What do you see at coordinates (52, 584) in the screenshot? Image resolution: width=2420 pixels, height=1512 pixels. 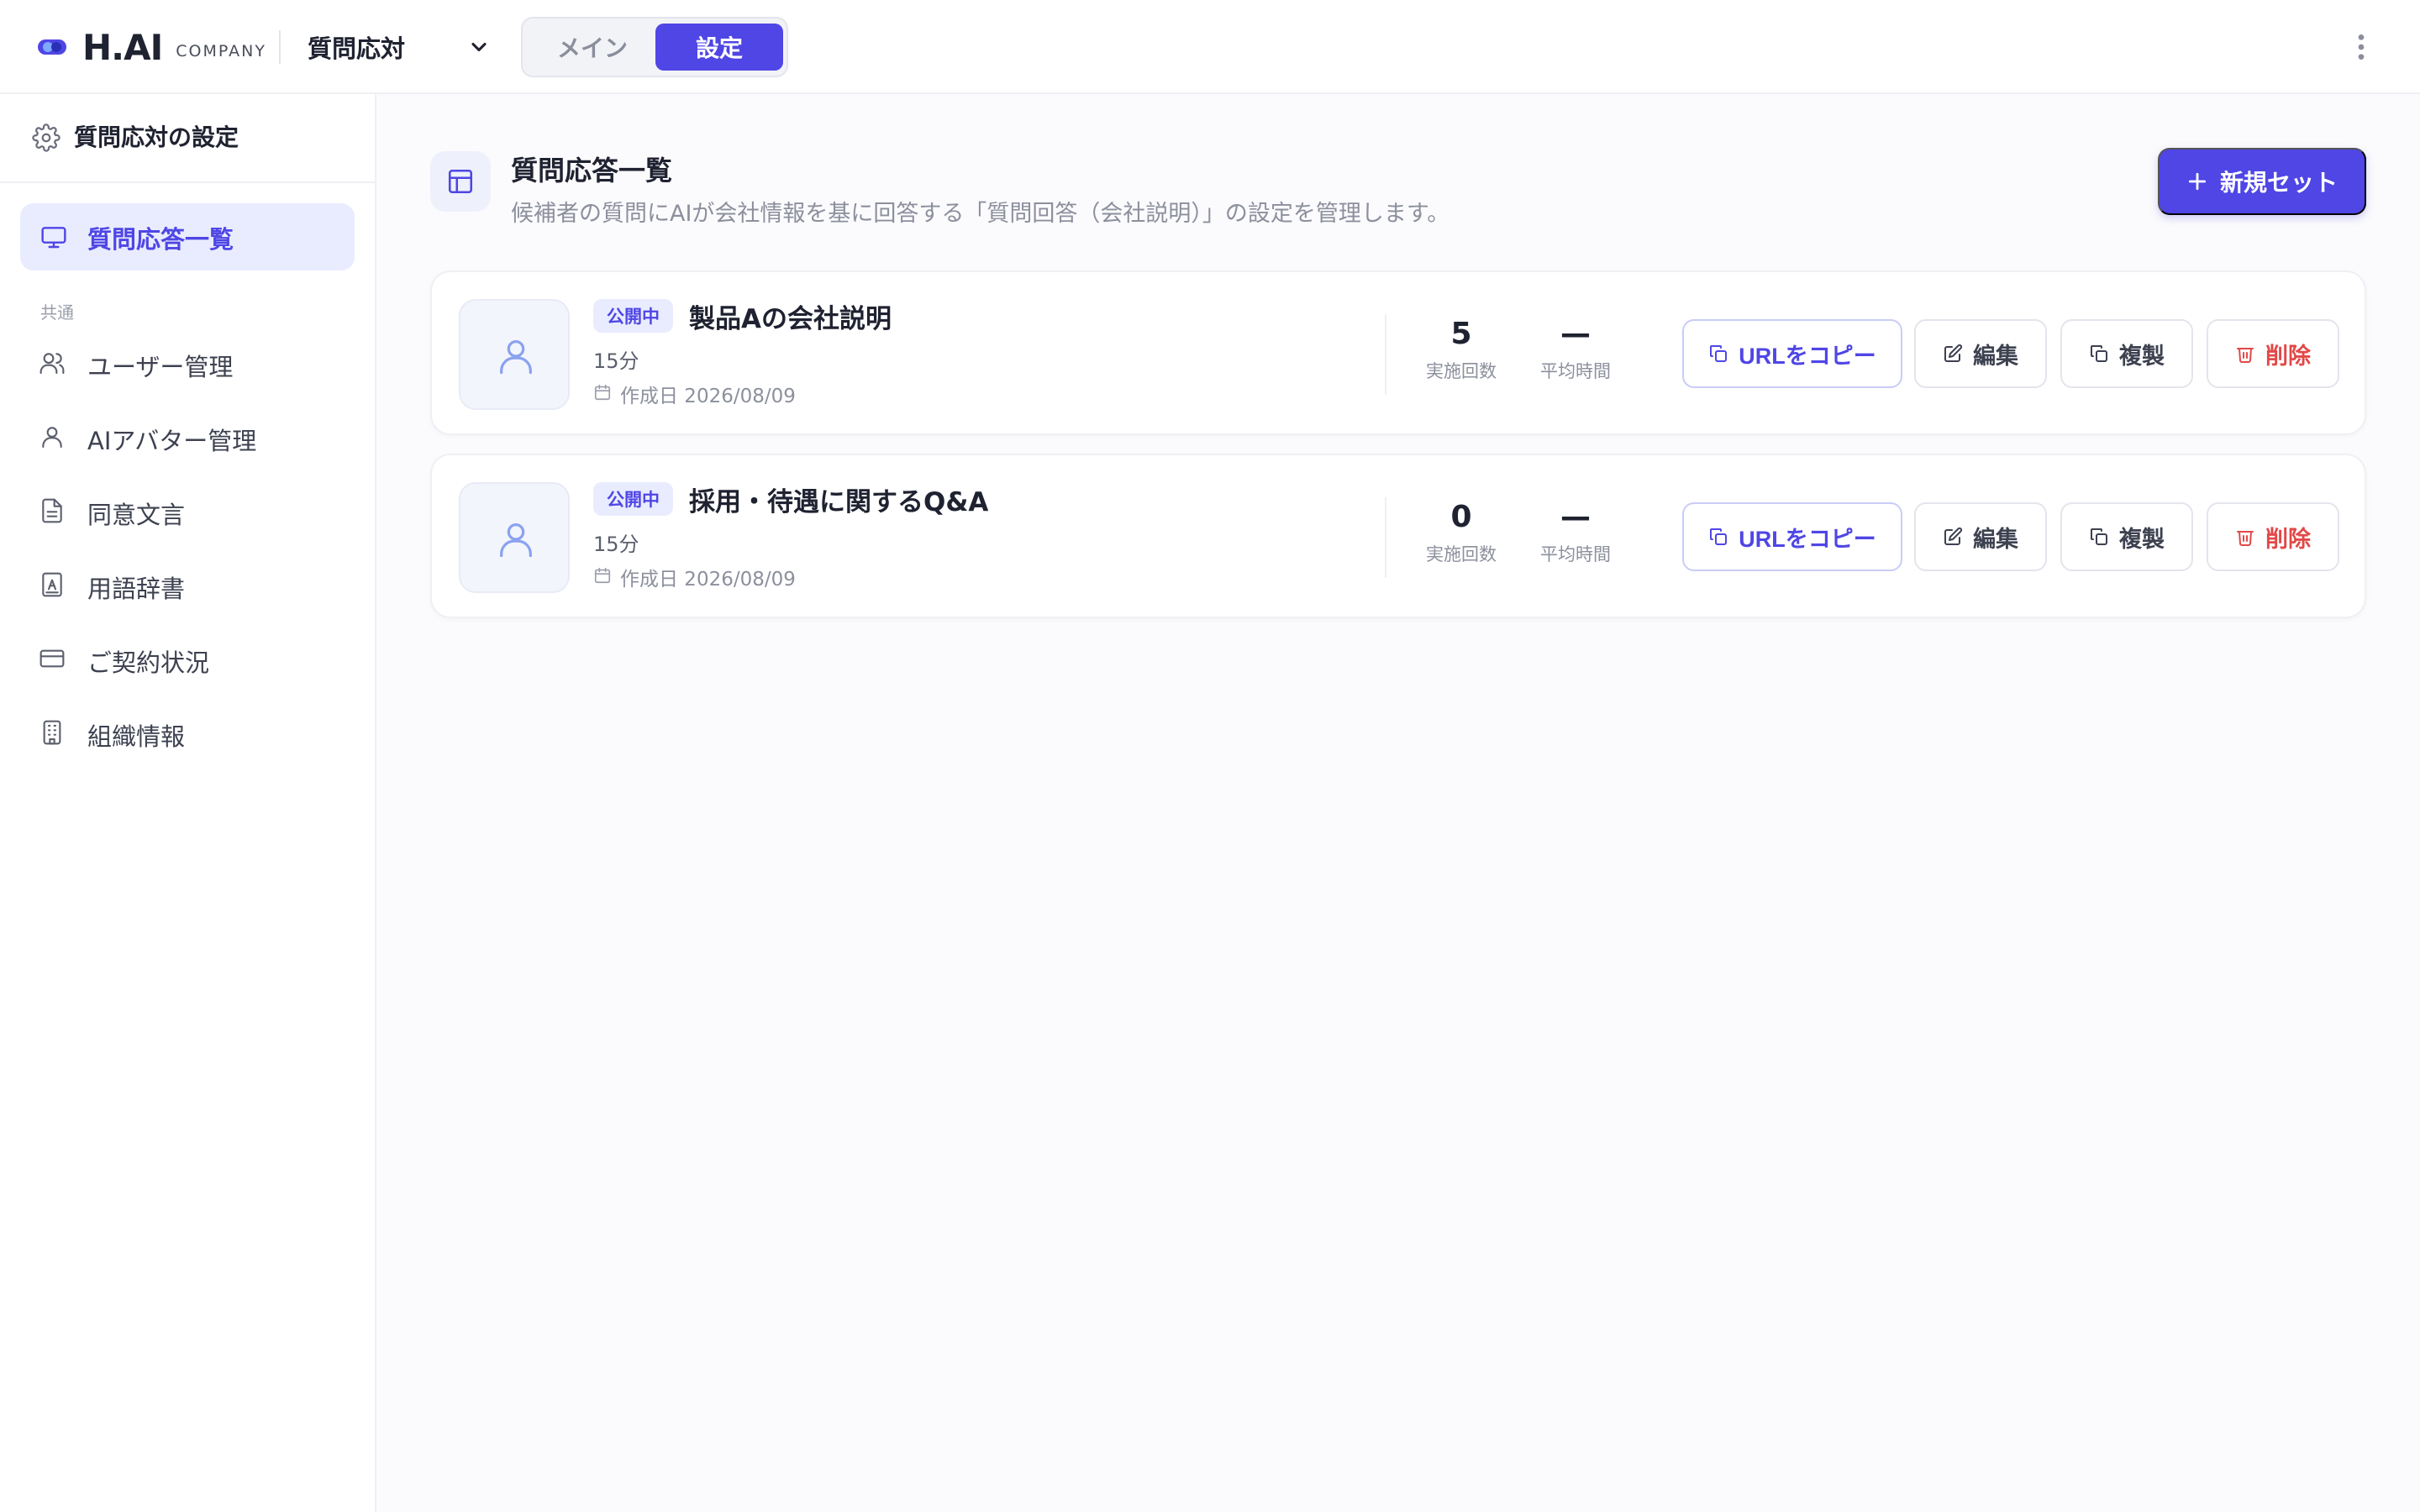 I see `dictionary-icon` at bounding box center [52, 584].